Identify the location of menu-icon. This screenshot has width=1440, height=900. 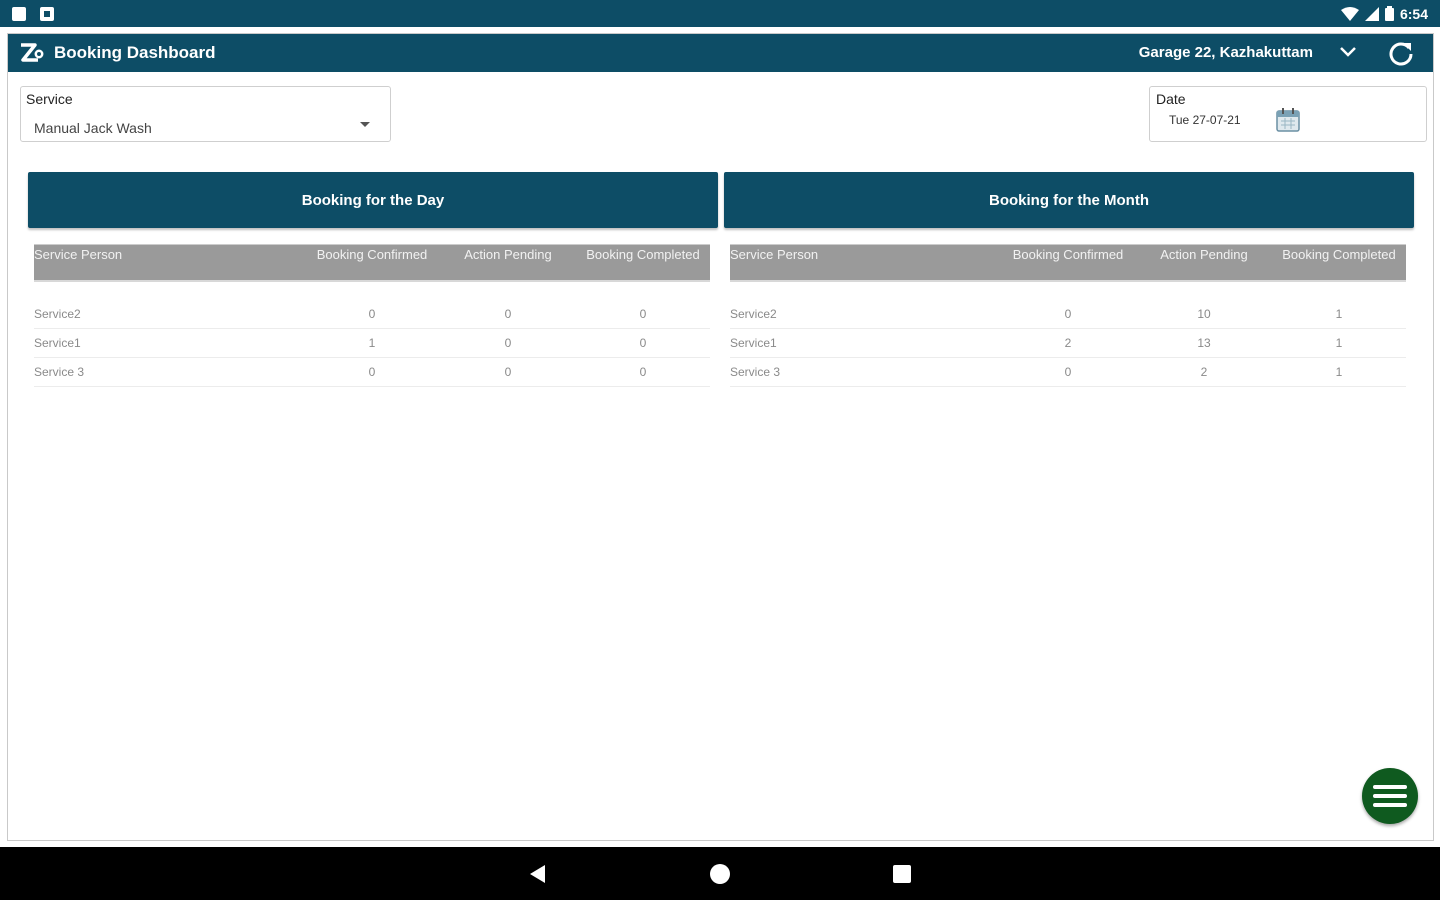
(1390, 787).